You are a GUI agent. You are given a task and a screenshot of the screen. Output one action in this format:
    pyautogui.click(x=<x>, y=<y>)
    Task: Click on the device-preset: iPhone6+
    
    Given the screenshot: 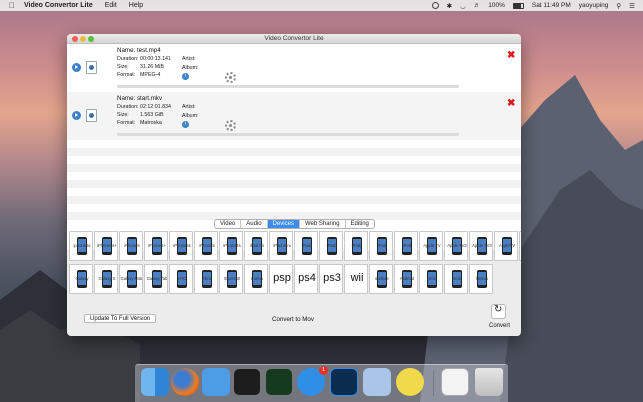 What is the action you would take?
    pyautogui.click(x=156, y=246)
    